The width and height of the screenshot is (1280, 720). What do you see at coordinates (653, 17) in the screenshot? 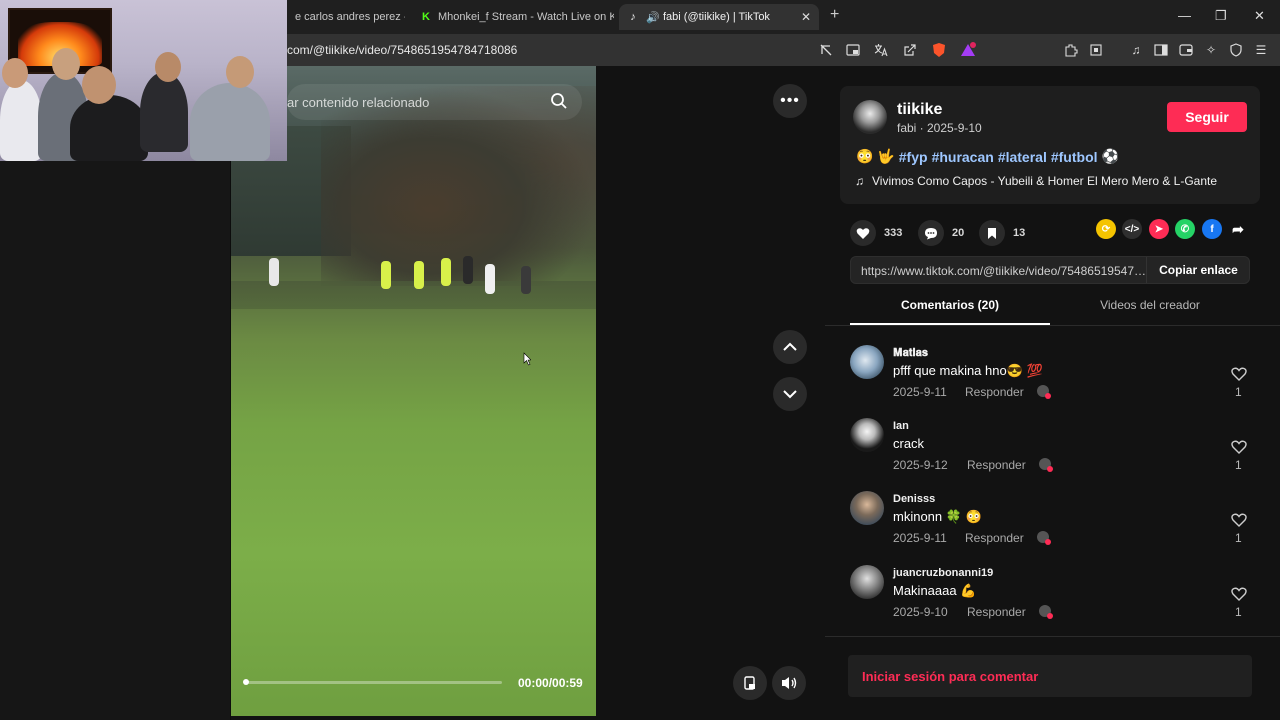
I see `speaker-icon: 🔊` at bounding box center [653, 17].